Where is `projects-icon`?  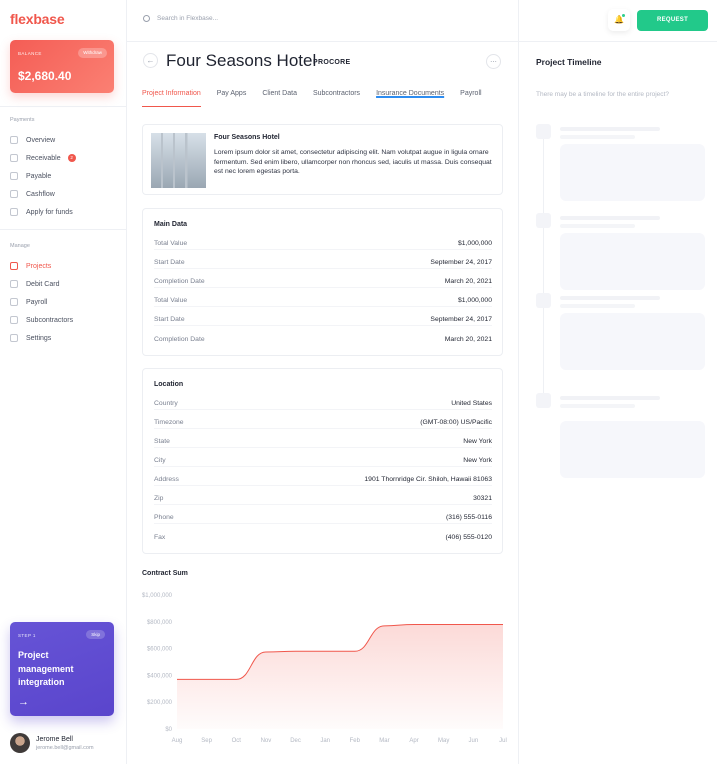
projects-icon is located at coordinates (14, 266).